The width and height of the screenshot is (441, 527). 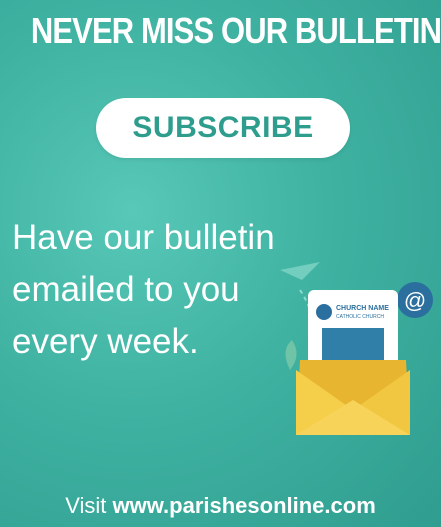 What do you see at coordinates (415, 300) in the screenshot?
I see `at-symbol: @` at bounding box center [415, 300].